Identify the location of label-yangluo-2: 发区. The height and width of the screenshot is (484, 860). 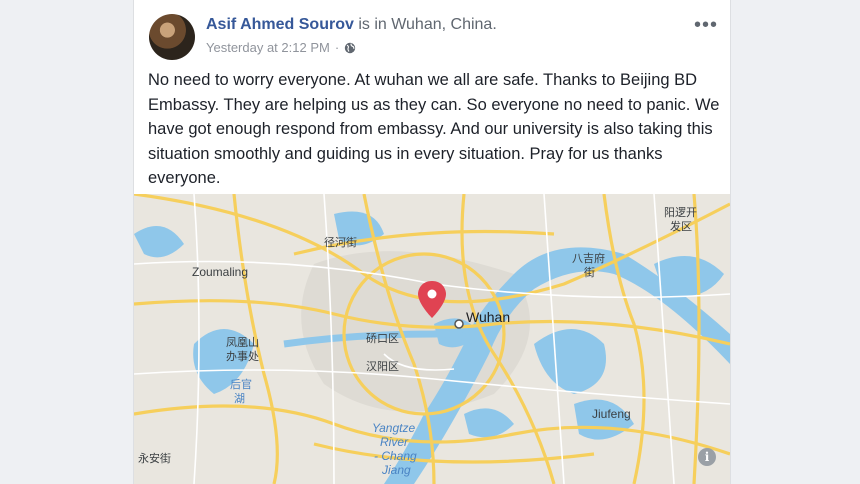
(681, 226).